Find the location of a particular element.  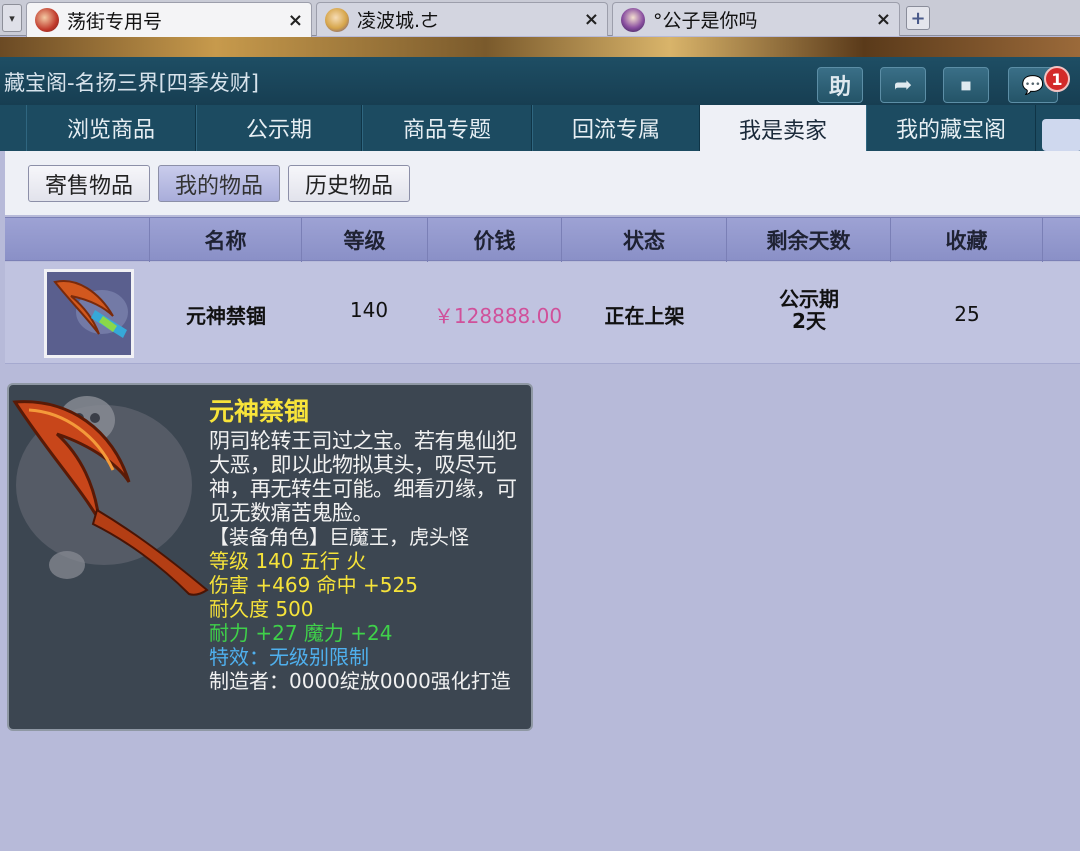

window-title-bar: 藏宝阁-名扬三界[四季发财] 助 ➦ ⏹ 💬 is located at coordinates (540, 81).